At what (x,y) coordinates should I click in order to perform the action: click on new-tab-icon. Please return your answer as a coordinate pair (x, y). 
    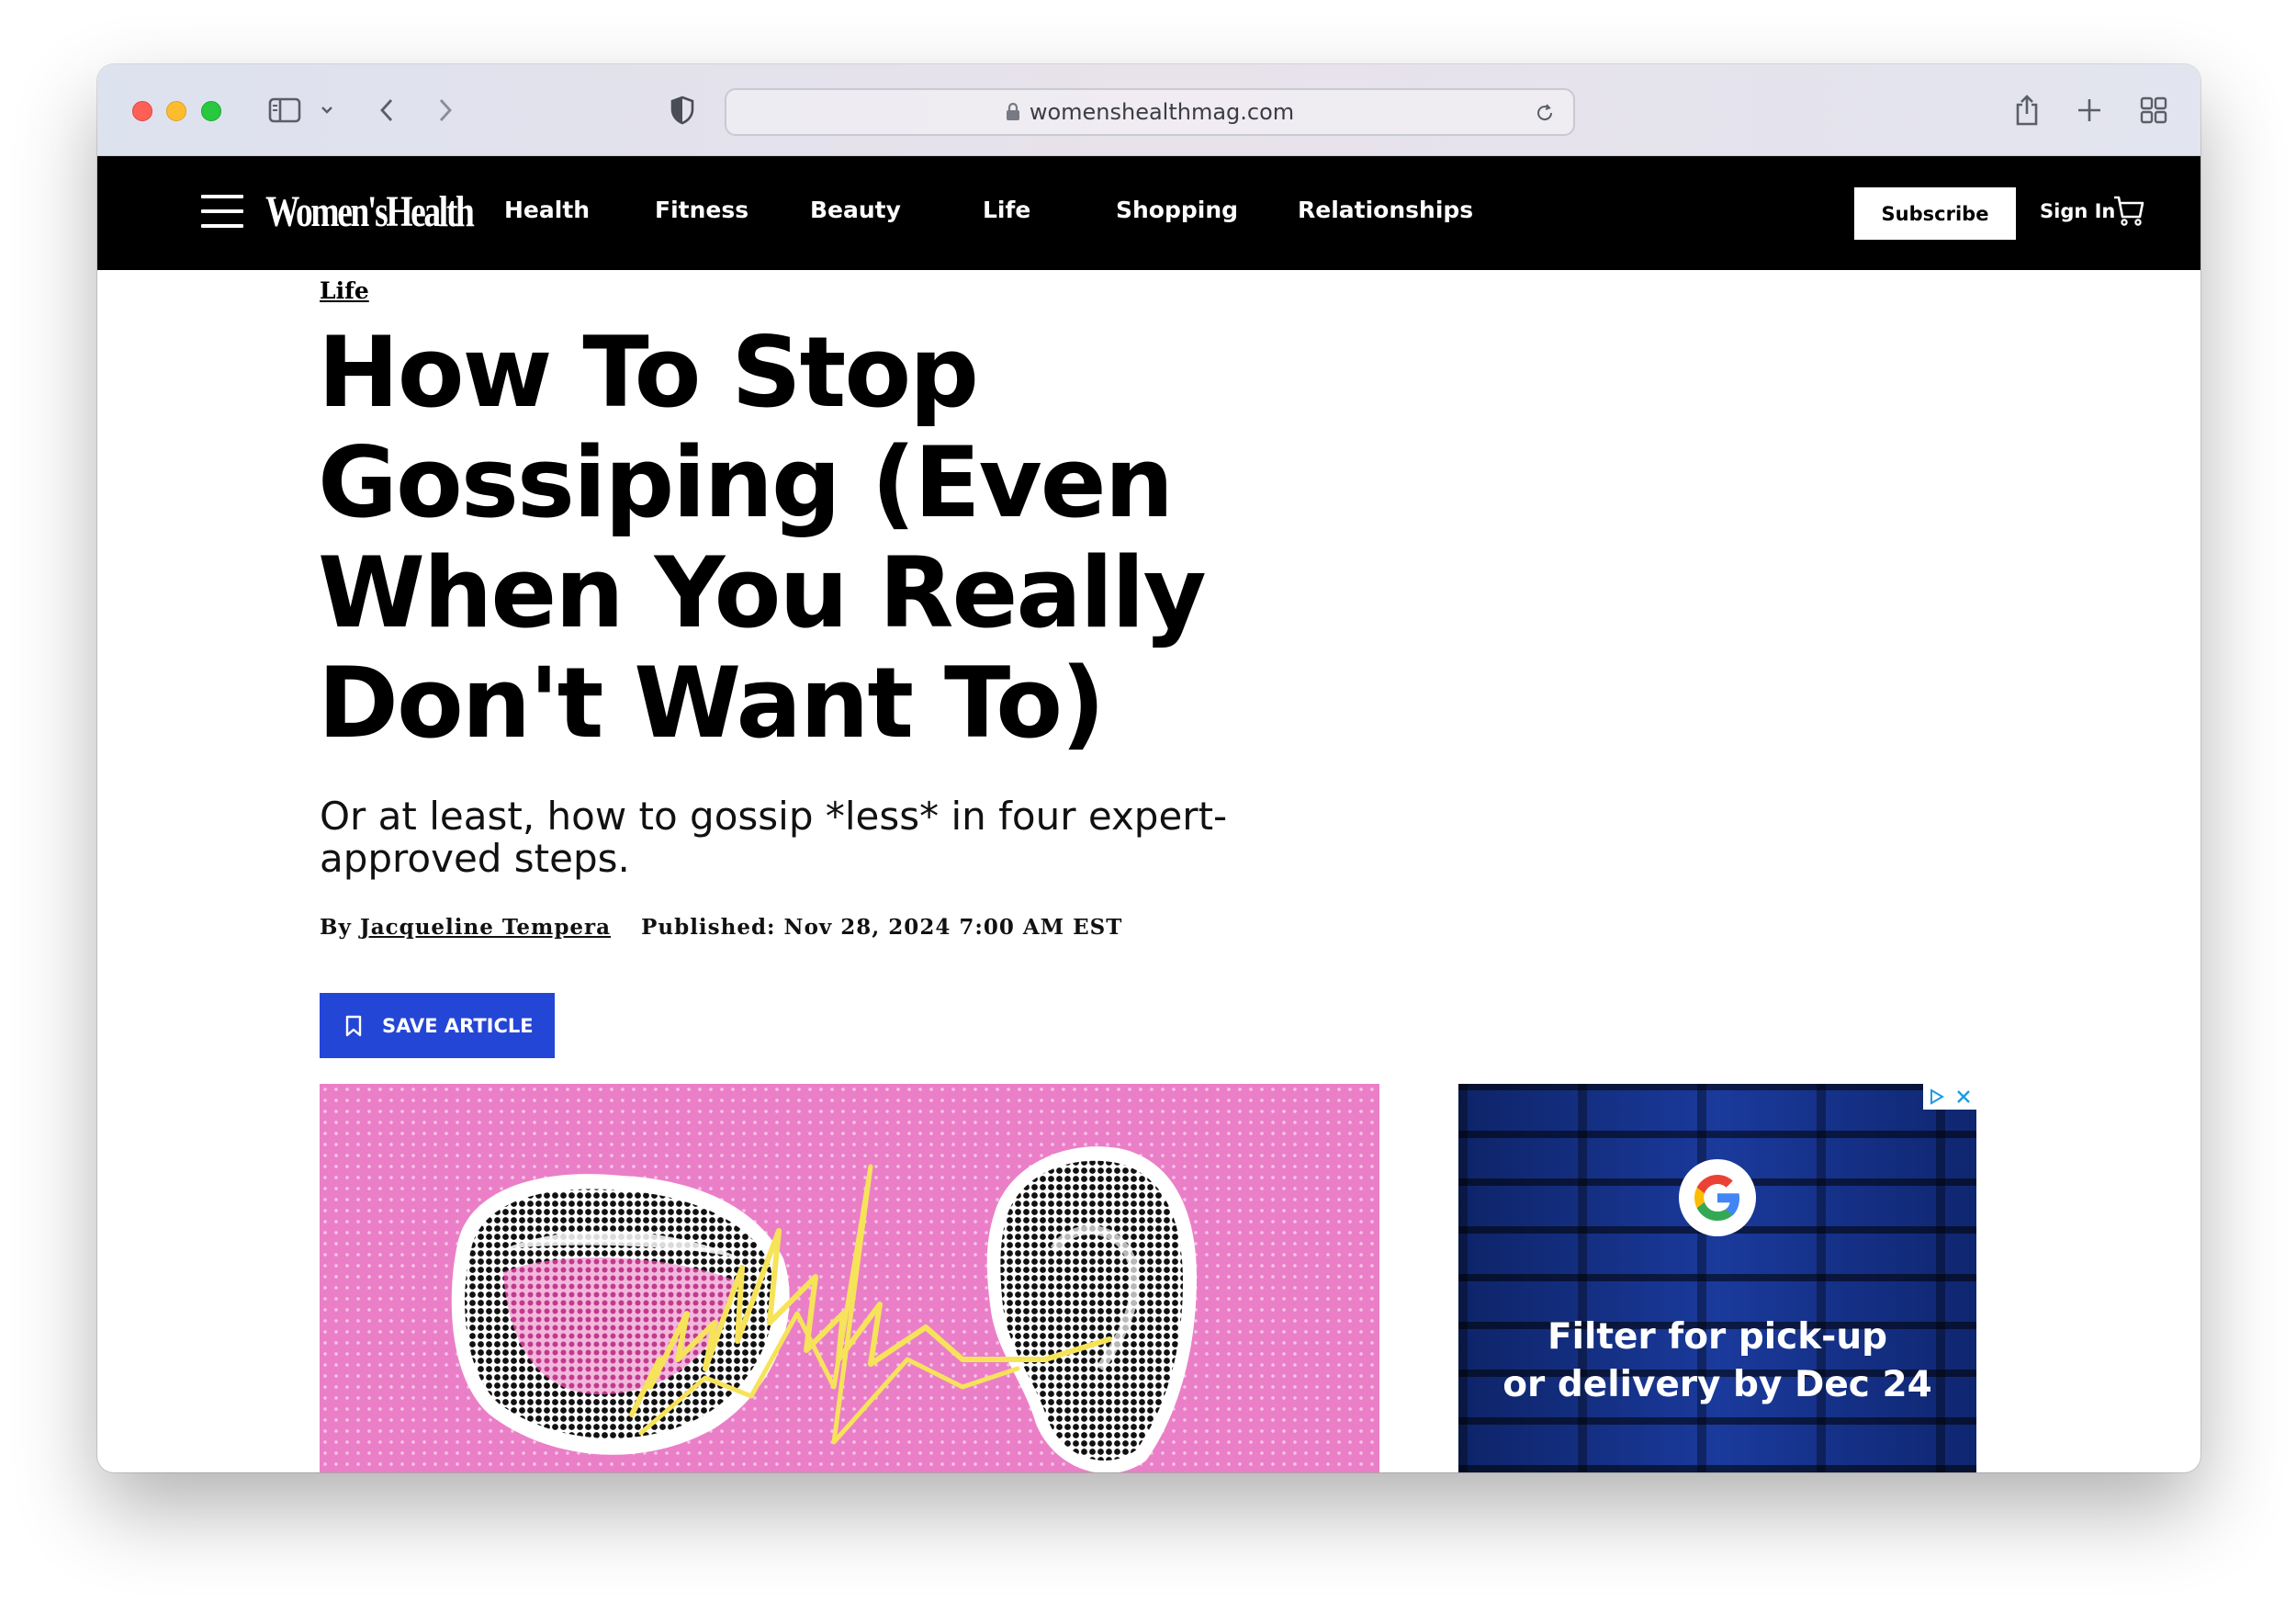
    Looking at the image, I should click on (2089, 110).